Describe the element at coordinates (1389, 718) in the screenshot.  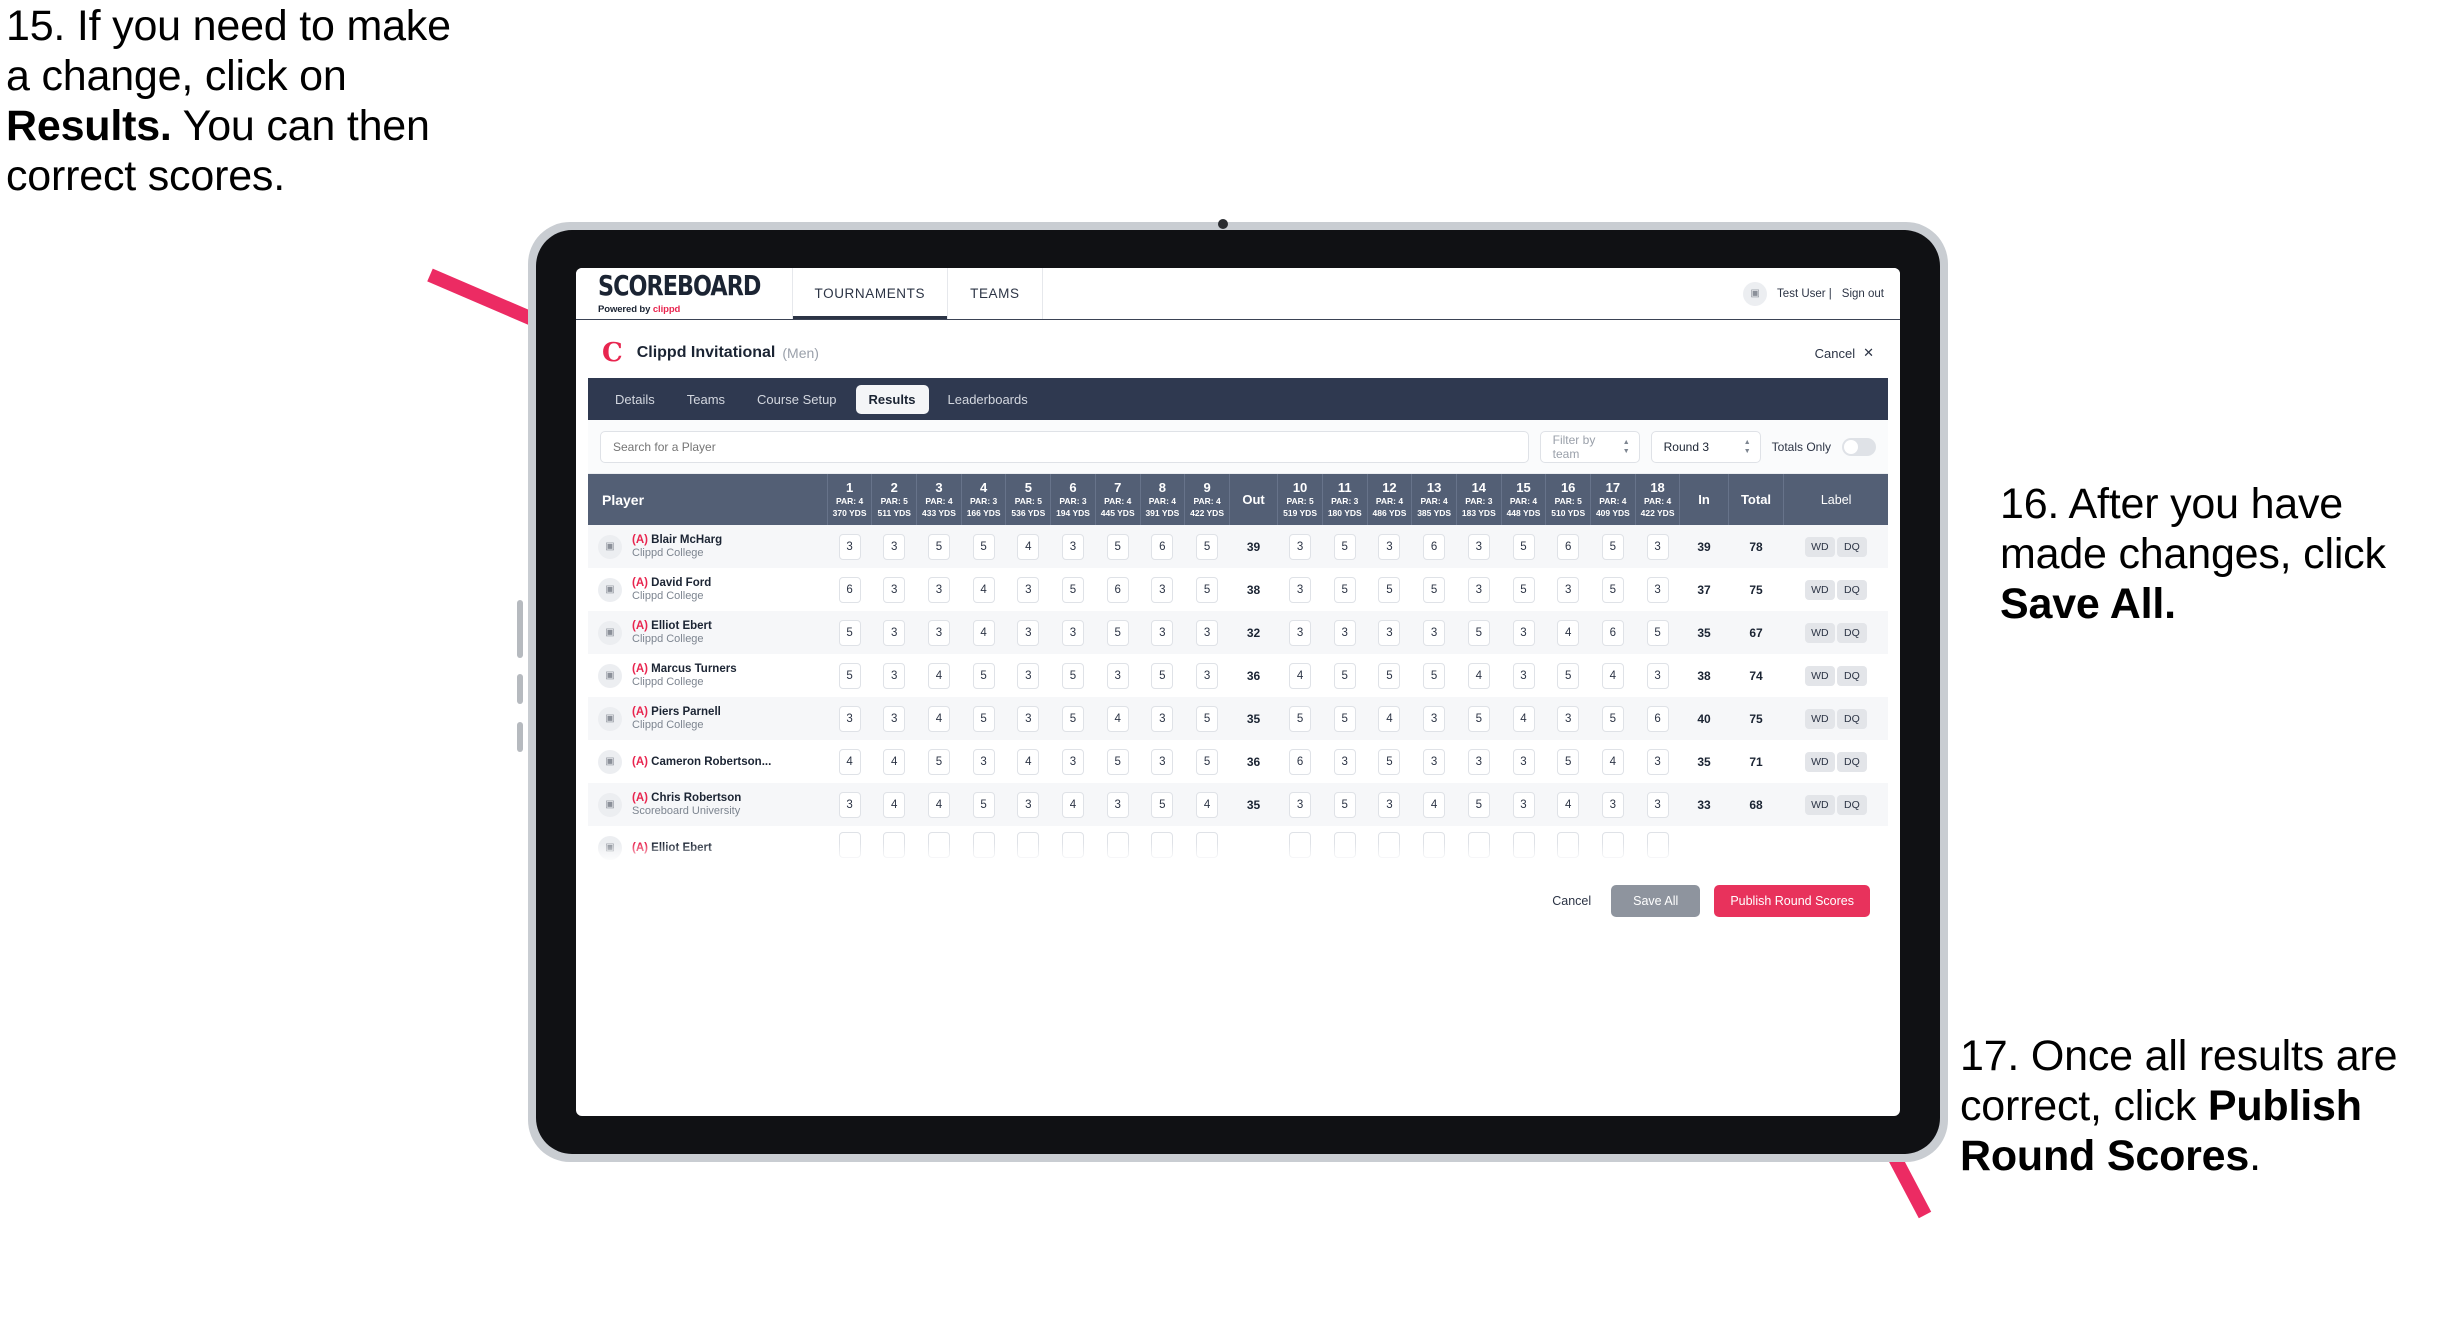
I see `score-cell-hole-12: 4` at that location.